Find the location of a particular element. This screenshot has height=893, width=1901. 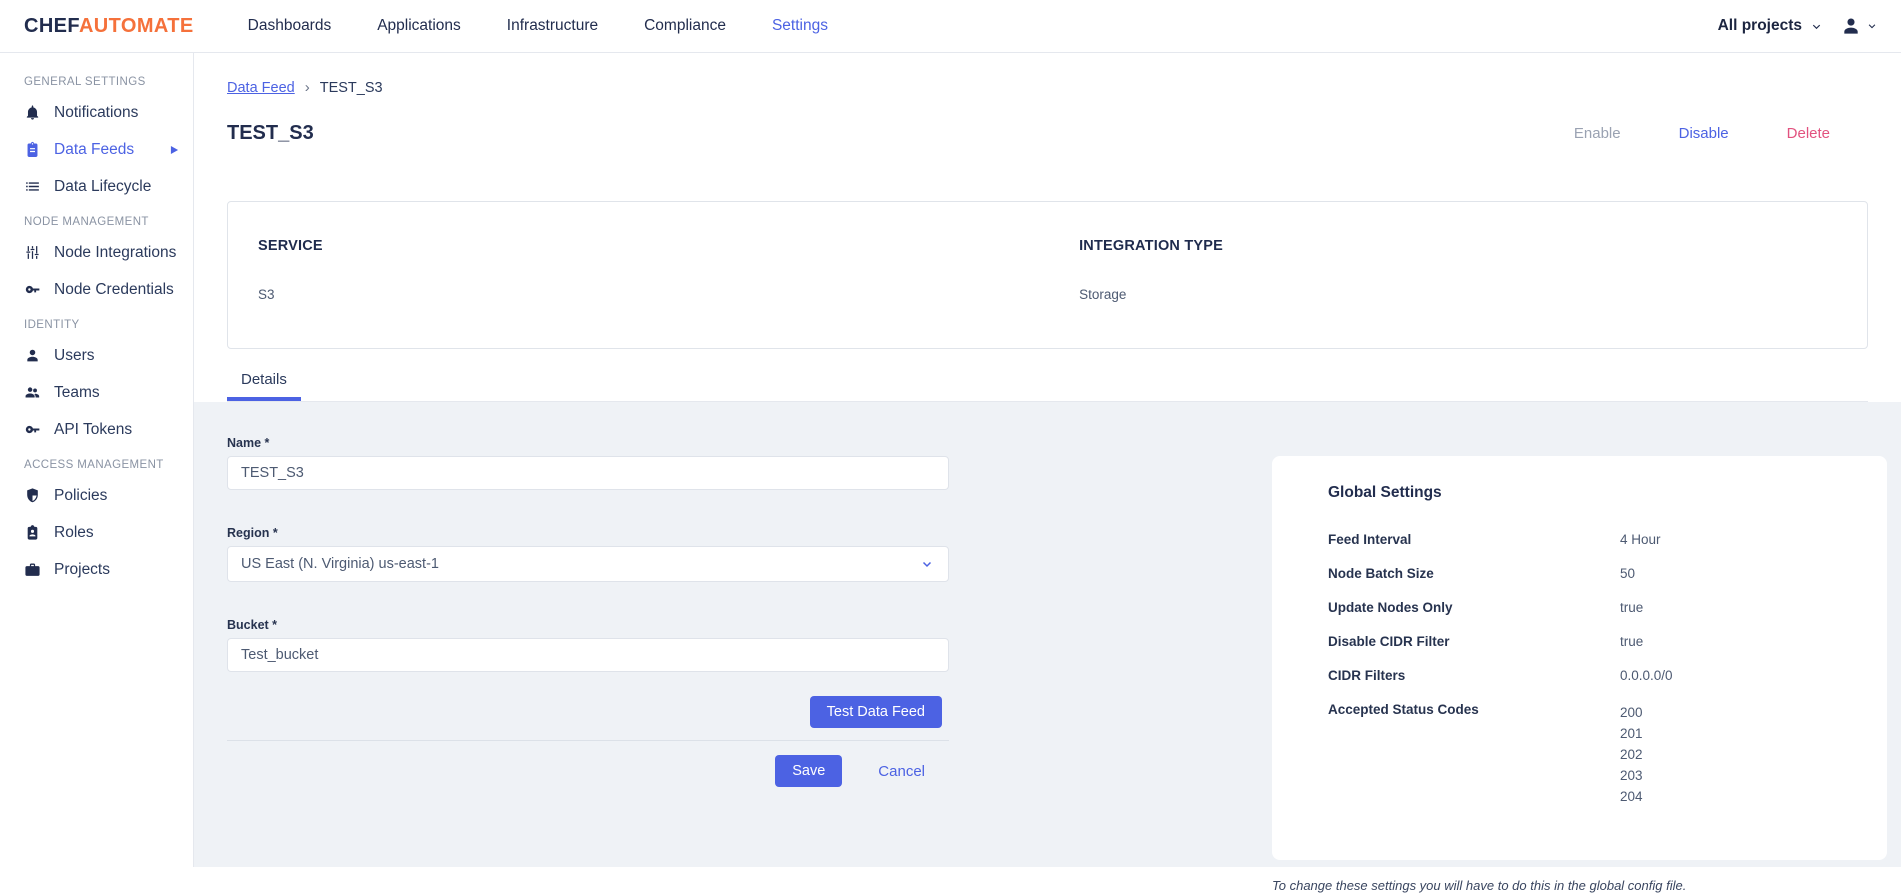

sidebar-item-projects: Projects is located at coordinates (96, 569).